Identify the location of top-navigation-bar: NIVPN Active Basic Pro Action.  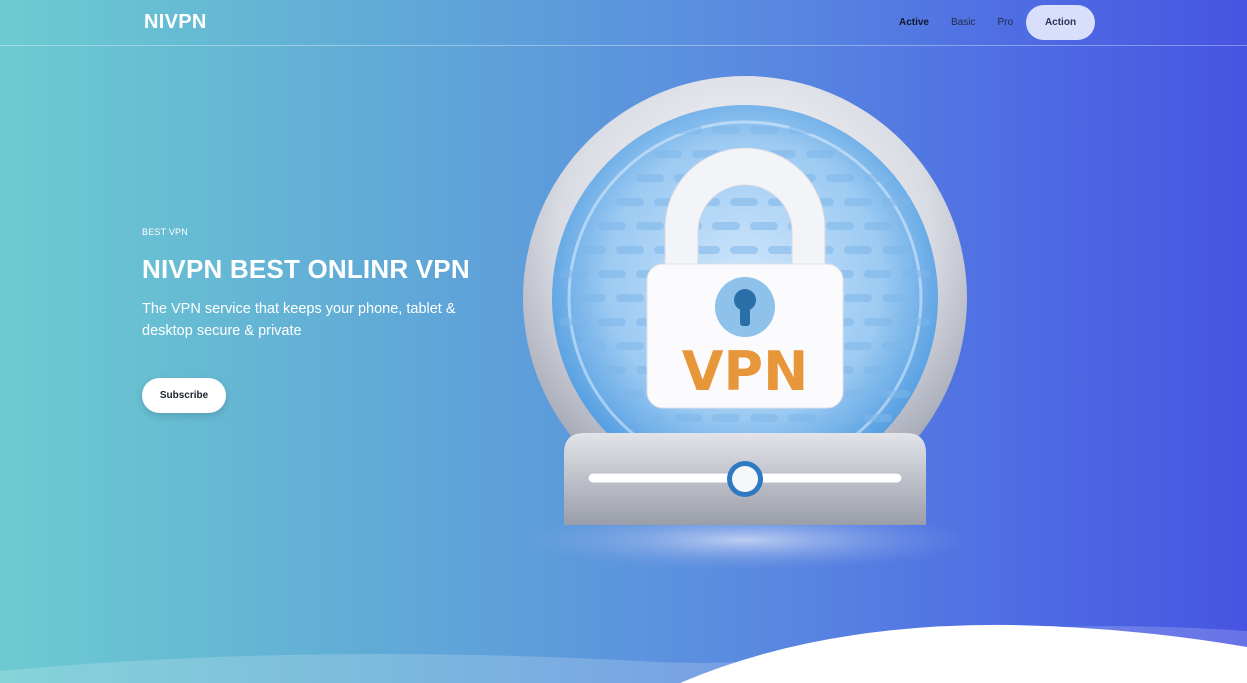
(623, 23).